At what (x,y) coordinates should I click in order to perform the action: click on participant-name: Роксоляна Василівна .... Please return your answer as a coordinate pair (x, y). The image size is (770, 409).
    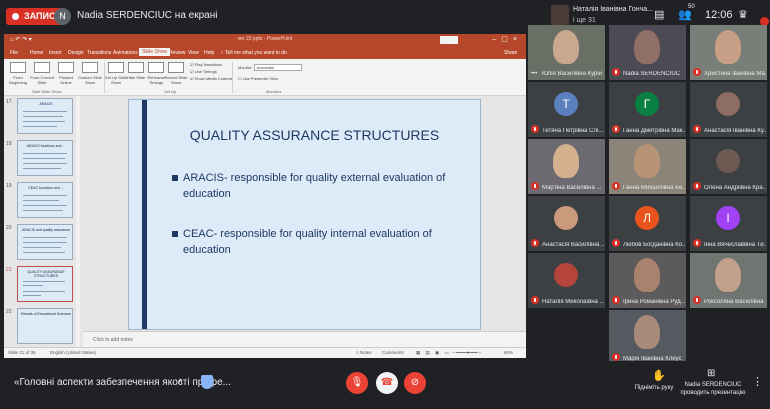
    Looking at the image, I should click on (735, 302).